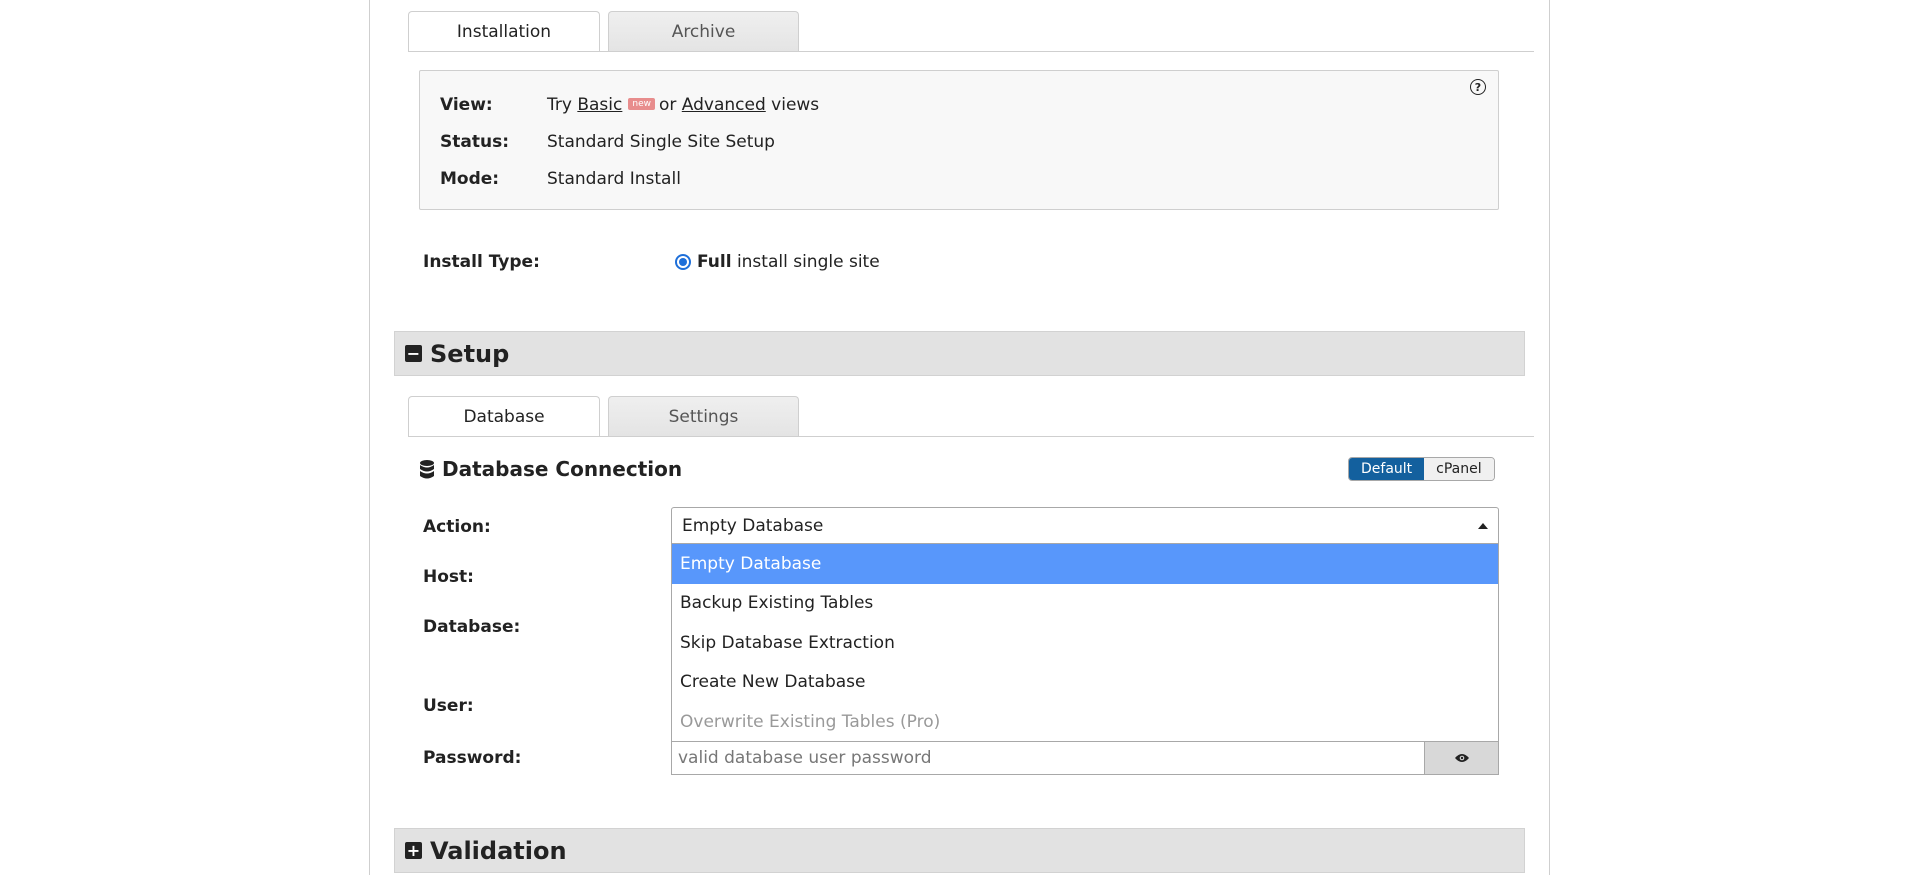  Describe the element at coordinates (1483, 526) in the screenshot. I see `caret-up-icon` at that location.